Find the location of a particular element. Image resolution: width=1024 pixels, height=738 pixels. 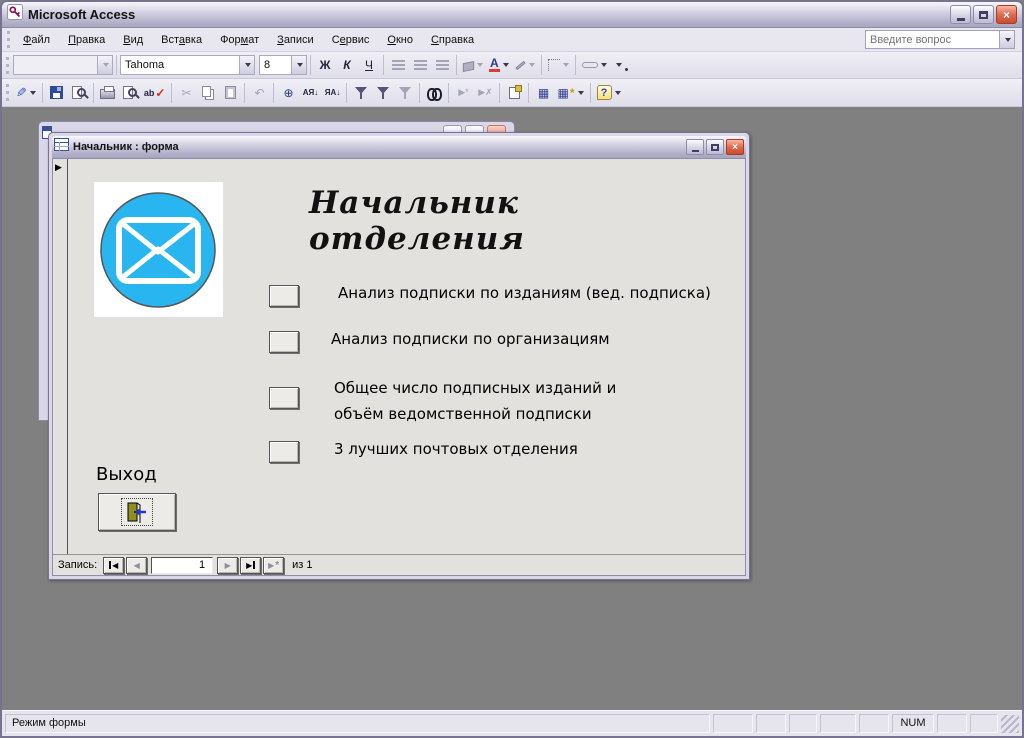

size-combo-dropdown is located at coordinates (298, 65).